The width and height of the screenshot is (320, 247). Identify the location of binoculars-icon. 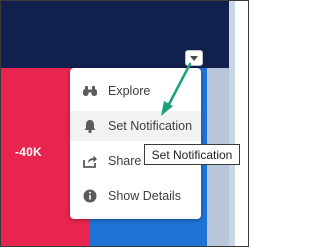
(90, 91).